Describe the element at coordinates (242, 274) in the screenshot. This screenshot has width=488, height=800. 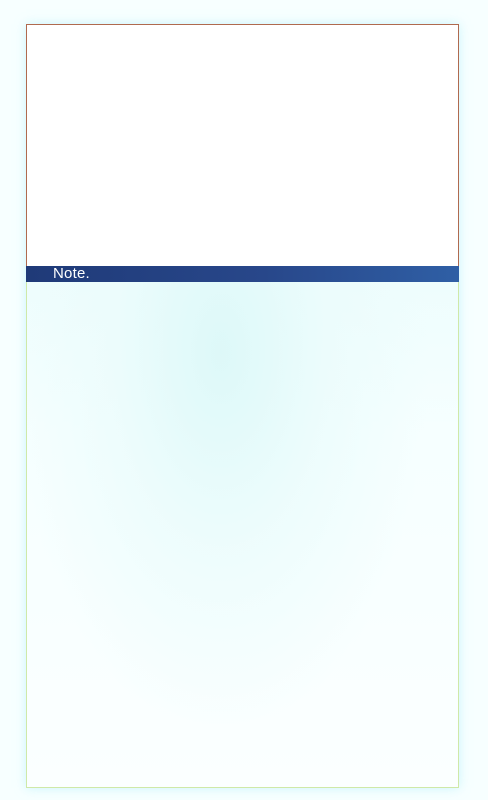
I see `note-header-bar: Note.` at that location.